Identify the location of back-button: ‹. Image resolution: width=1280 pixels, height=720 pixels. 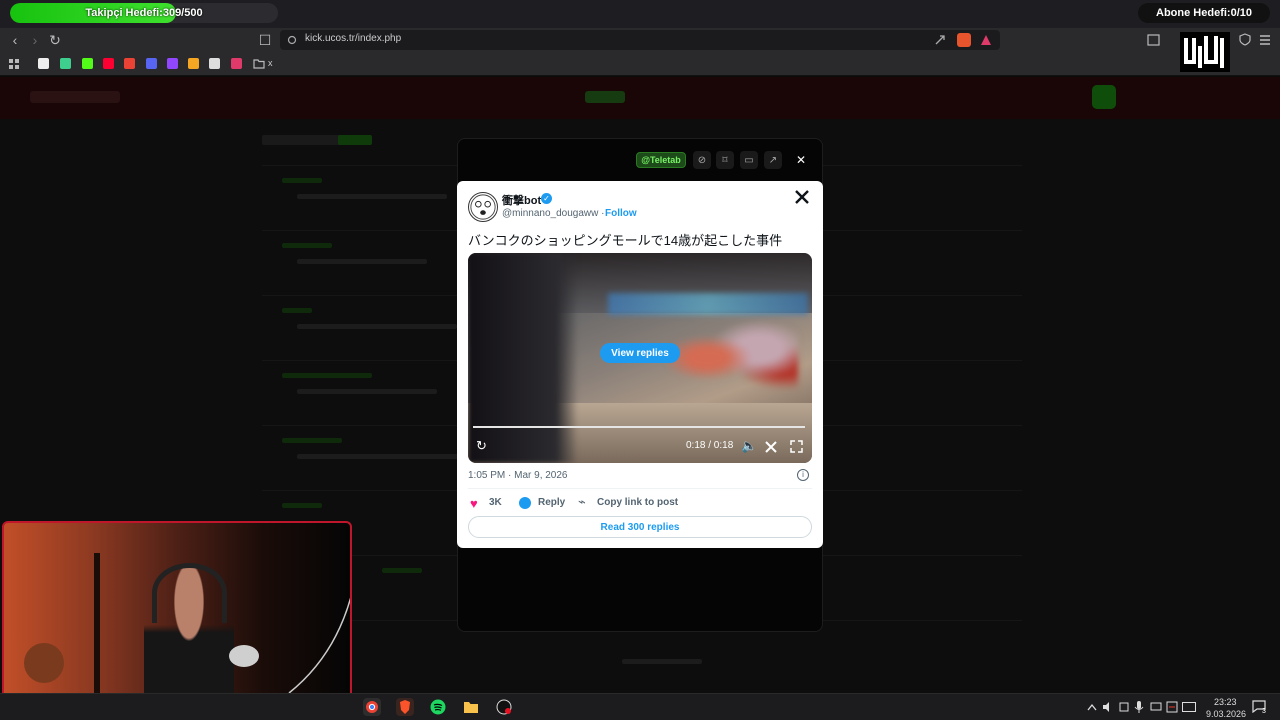
(15, 40).